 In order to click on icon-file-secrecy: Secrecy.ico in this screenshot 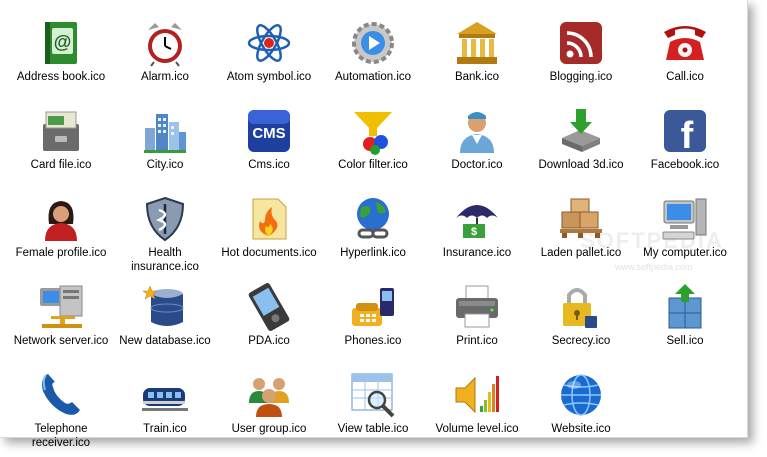, I will do `click(581, 322)`.